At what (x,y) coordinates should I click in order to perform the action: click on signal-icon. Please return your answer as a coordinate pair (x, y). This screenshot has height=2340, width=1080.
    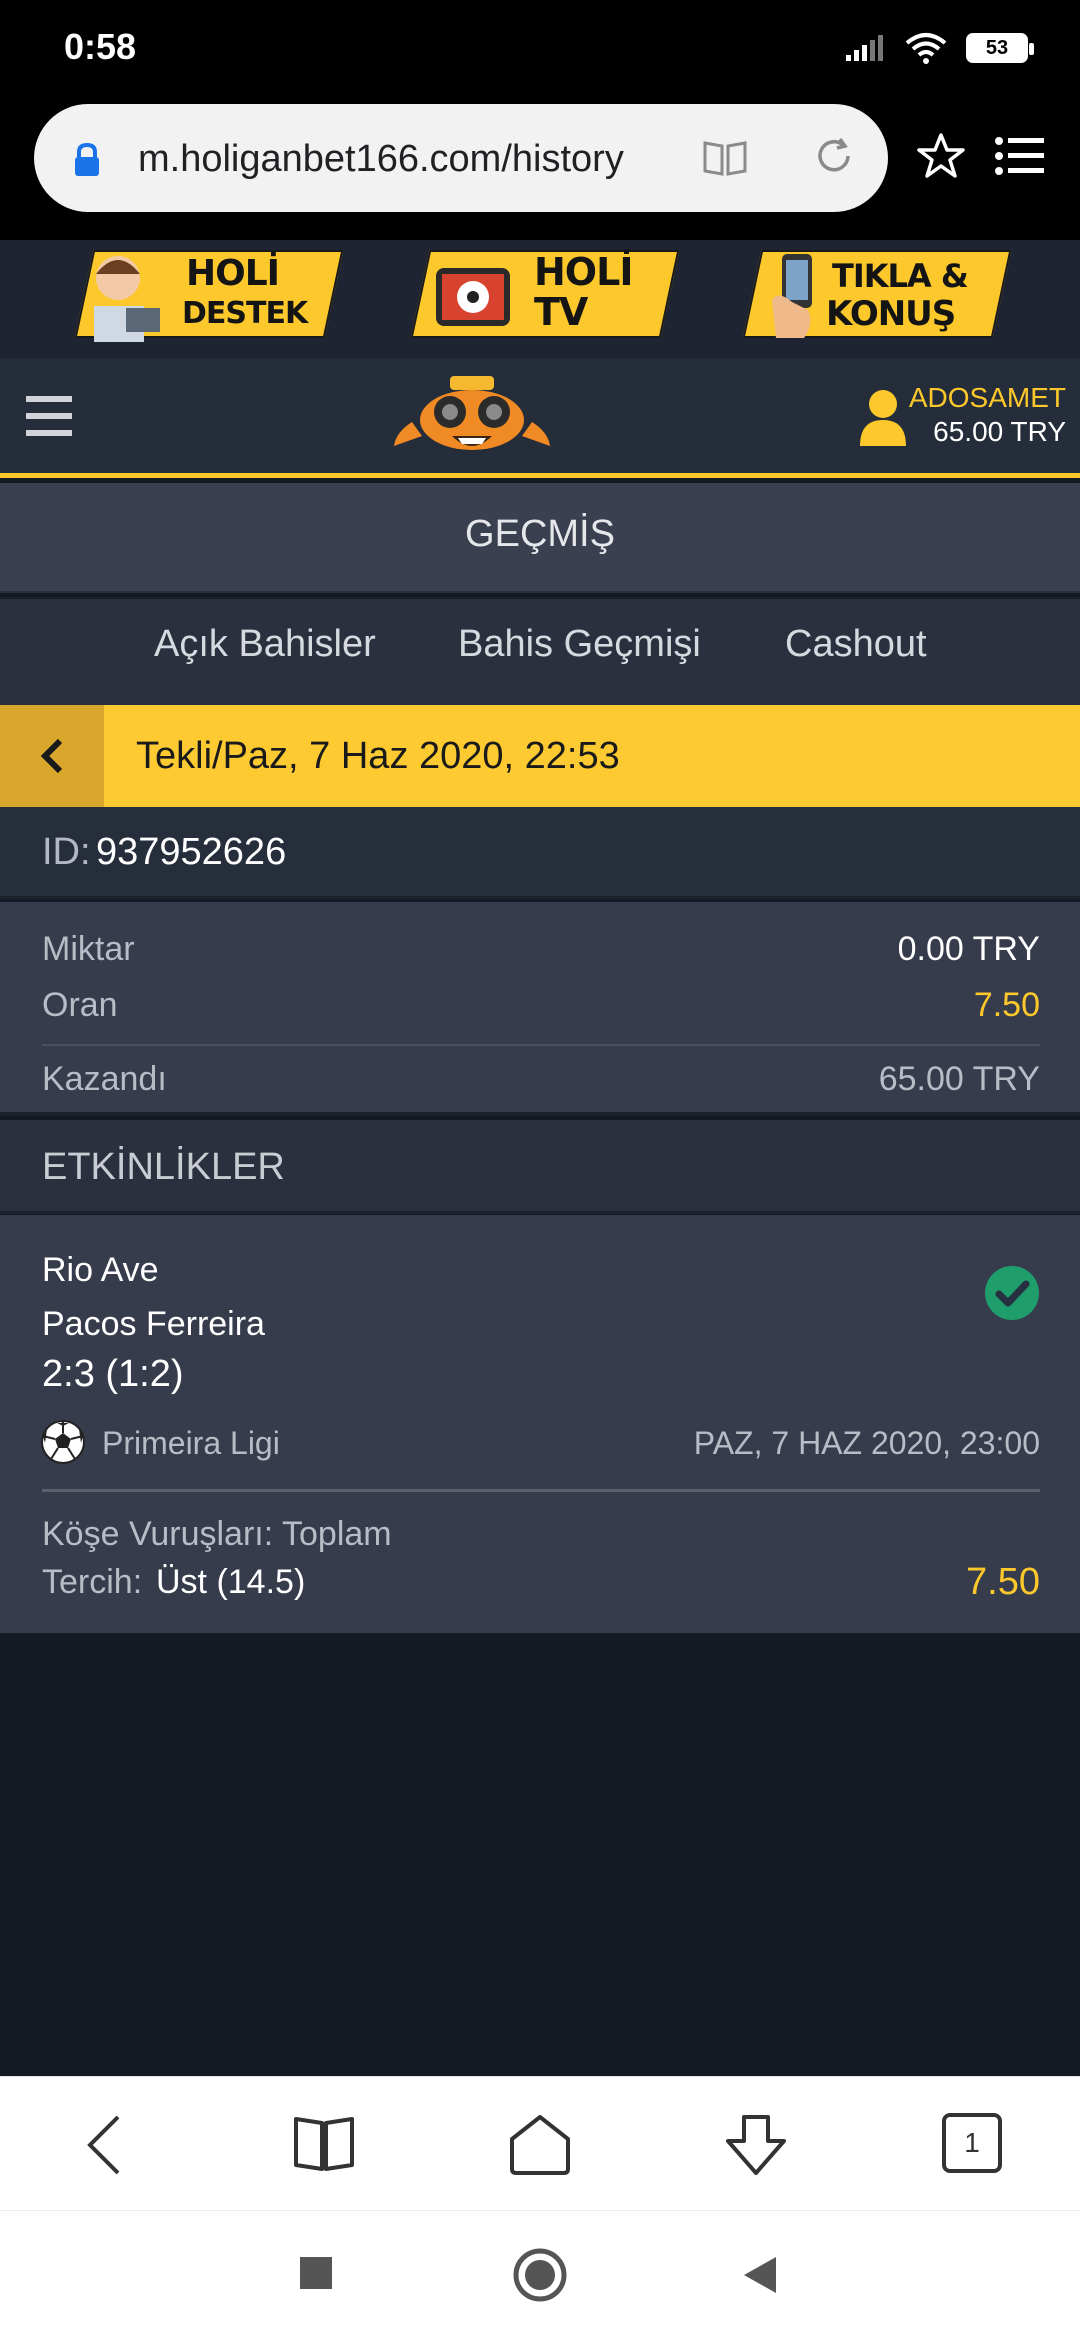
    Looking at the image, I should click on (864, 48).